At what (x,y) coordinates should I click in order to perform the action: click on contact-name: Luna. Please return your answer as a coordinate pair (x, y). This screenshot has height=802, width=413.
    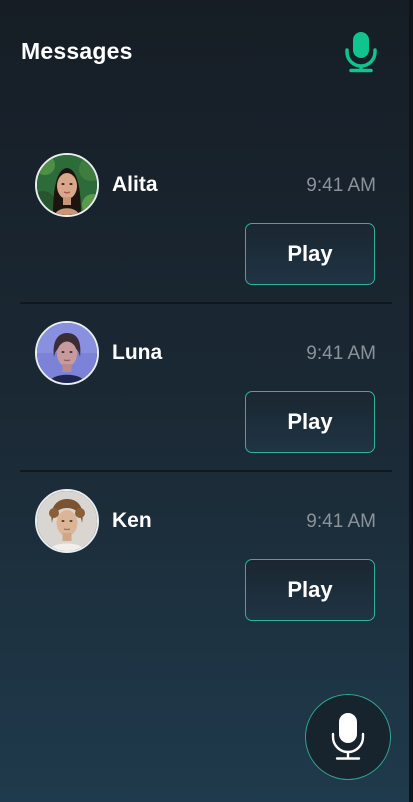
    Looking at the image, I should click on (137, 352).